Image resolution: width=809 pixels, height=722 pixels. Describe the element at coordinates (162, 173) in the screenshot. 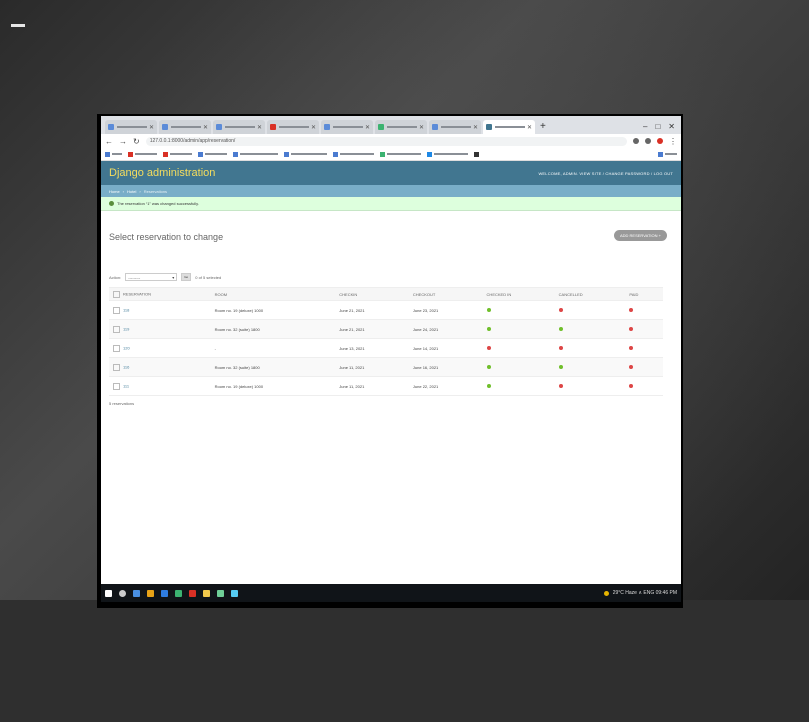

I see `site-brand: Django administration` at that location.